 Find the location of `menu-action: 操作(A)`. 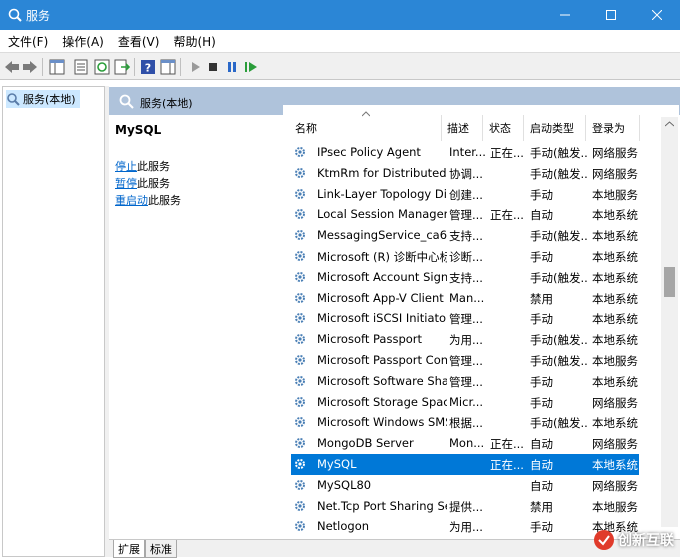

menu-action: 操作(A) is located at coordinates (82, 41).